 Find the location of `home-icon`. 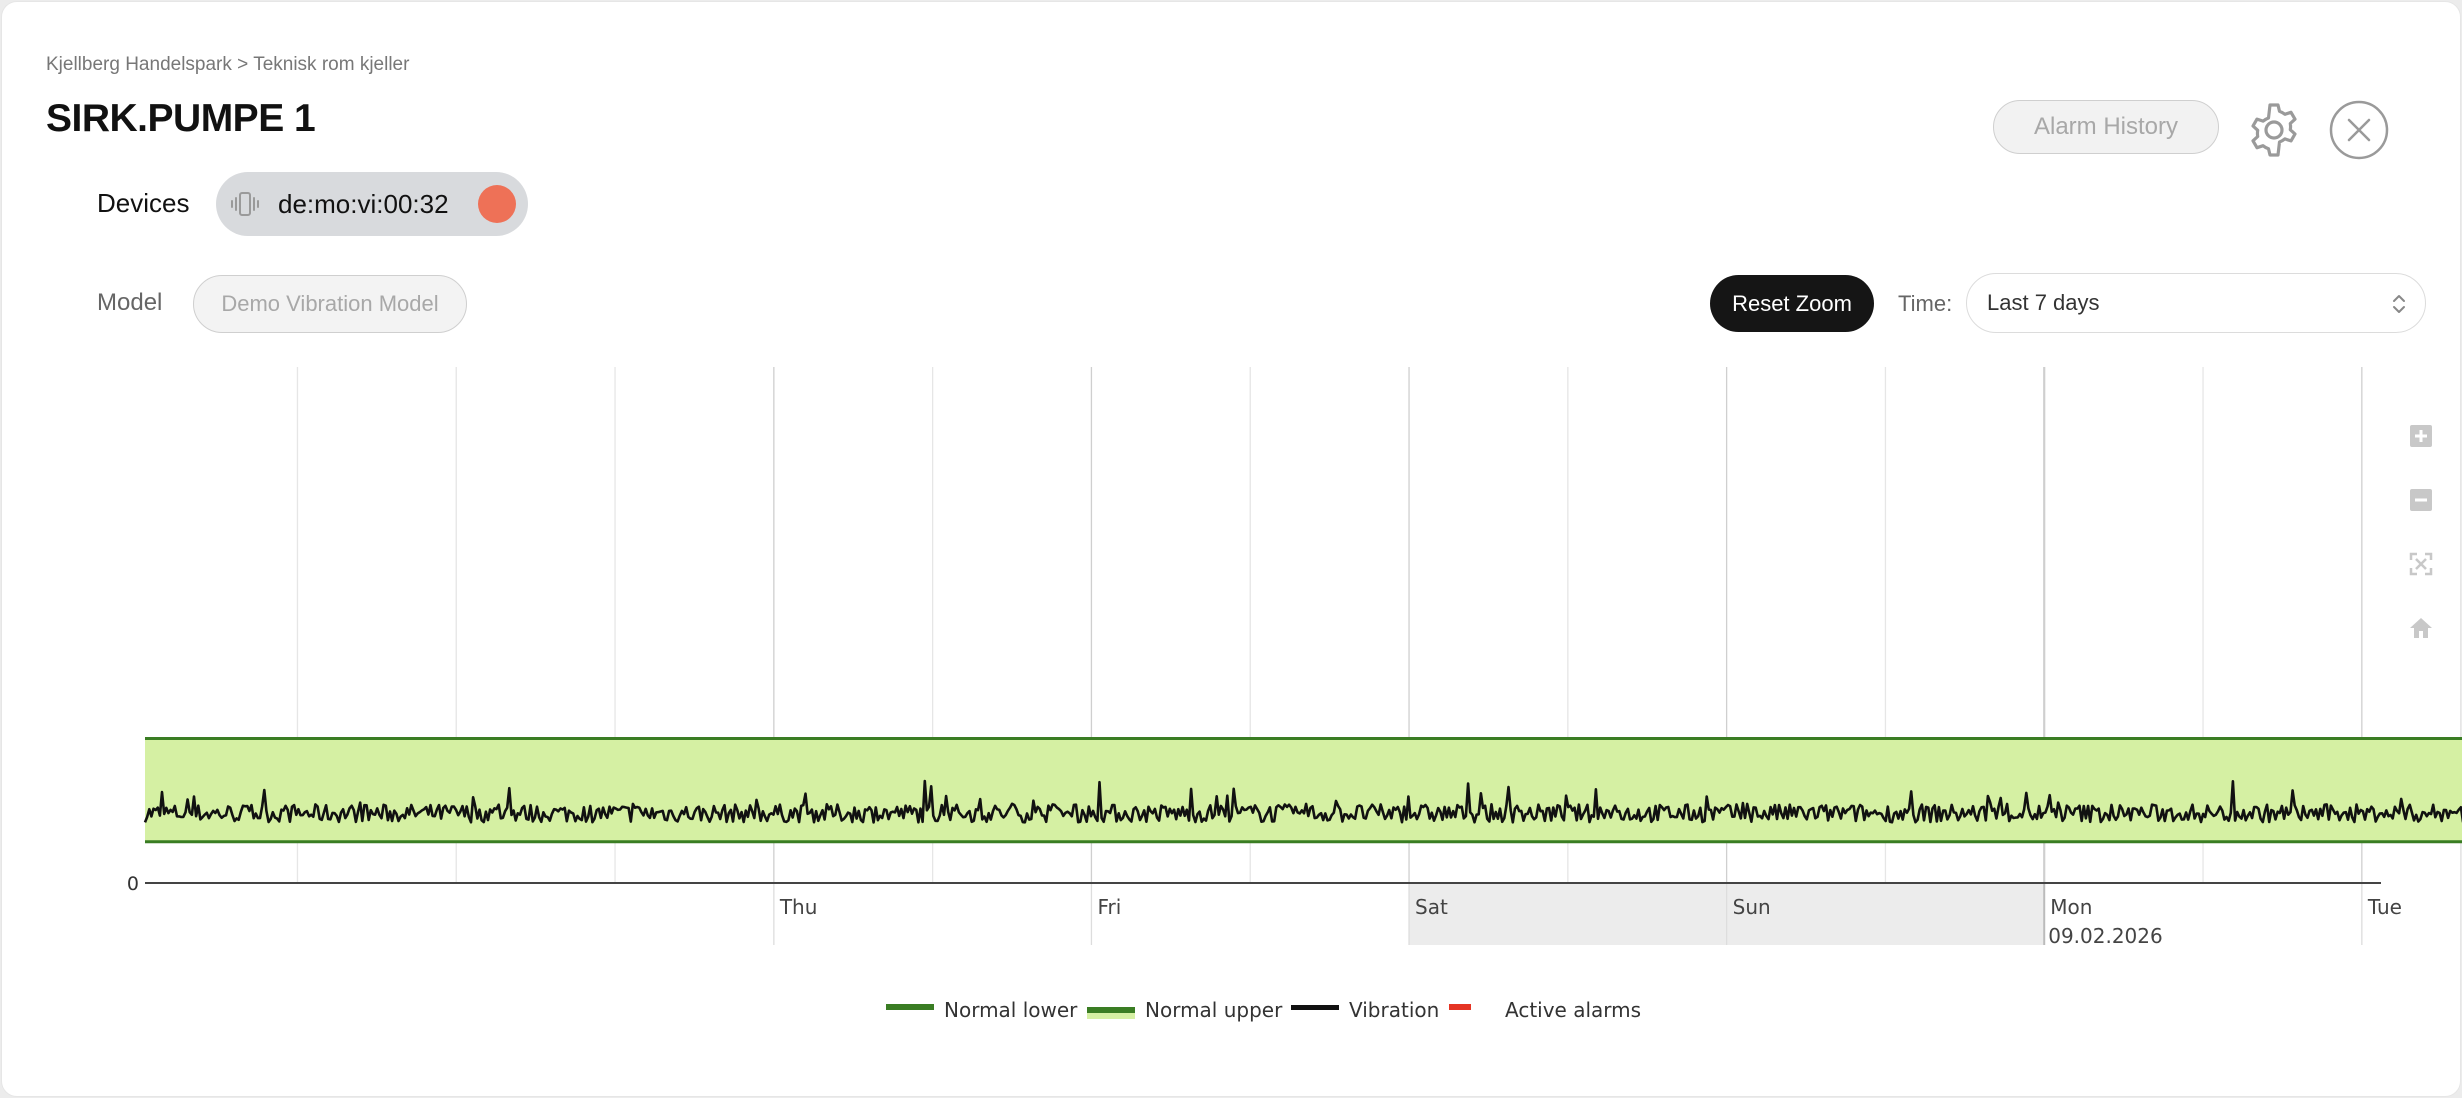

home-icon is located at coordinates (2421, 628).